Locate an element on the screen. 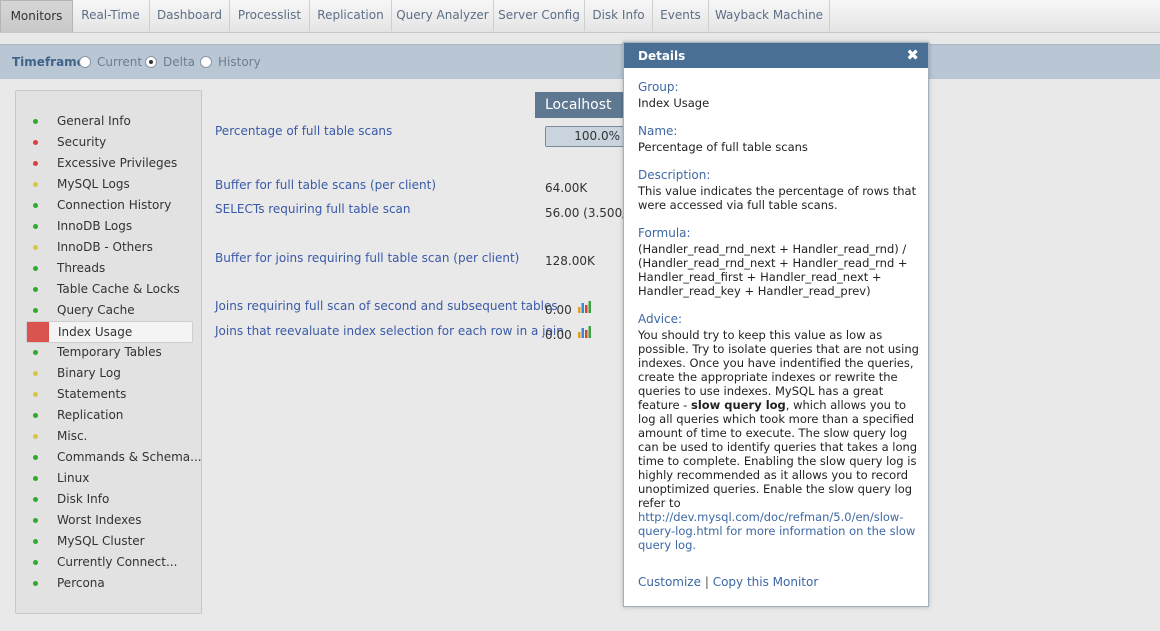 The width and height of the screenshot is (1160, 631). sidebar-item-label: Statements is located at coordinates (92, 394).